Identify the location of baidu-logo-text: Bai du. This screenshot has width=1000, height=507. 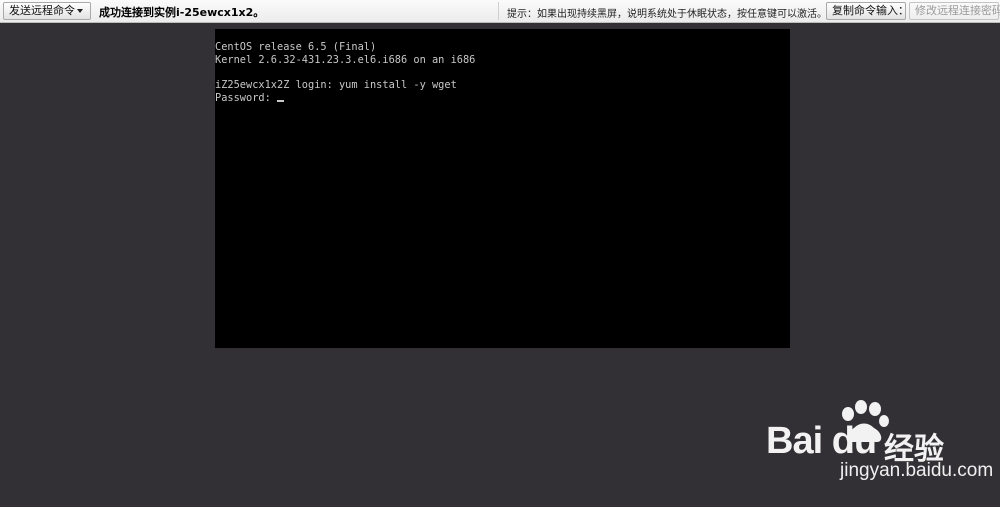
(821, 441).